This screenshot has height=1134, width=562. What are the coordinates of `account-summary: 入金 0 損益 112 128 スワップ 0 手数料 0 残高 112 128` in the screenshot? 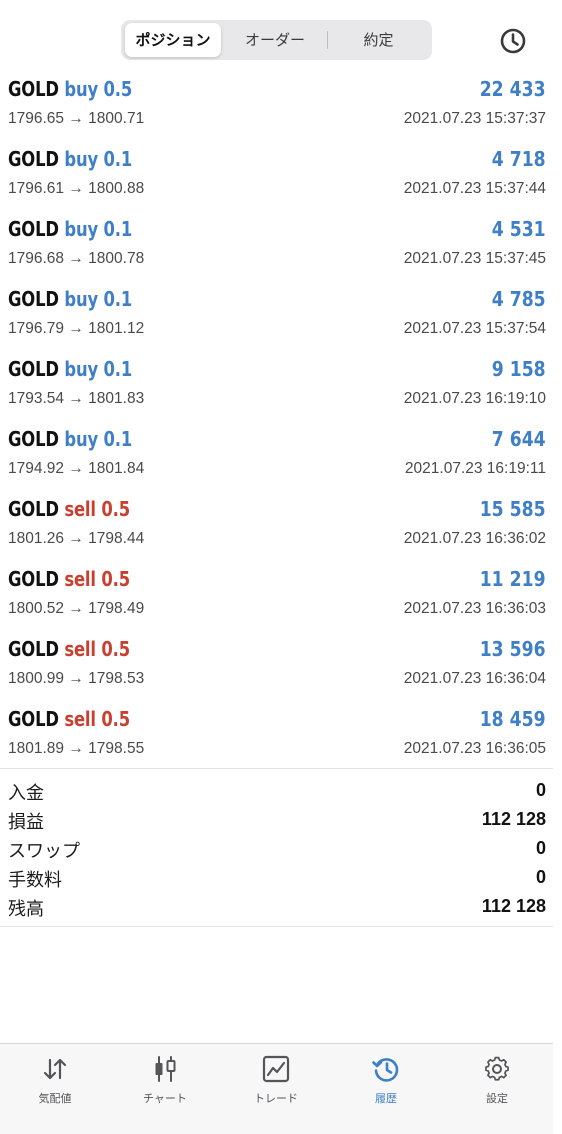 It's located at (276, 848).